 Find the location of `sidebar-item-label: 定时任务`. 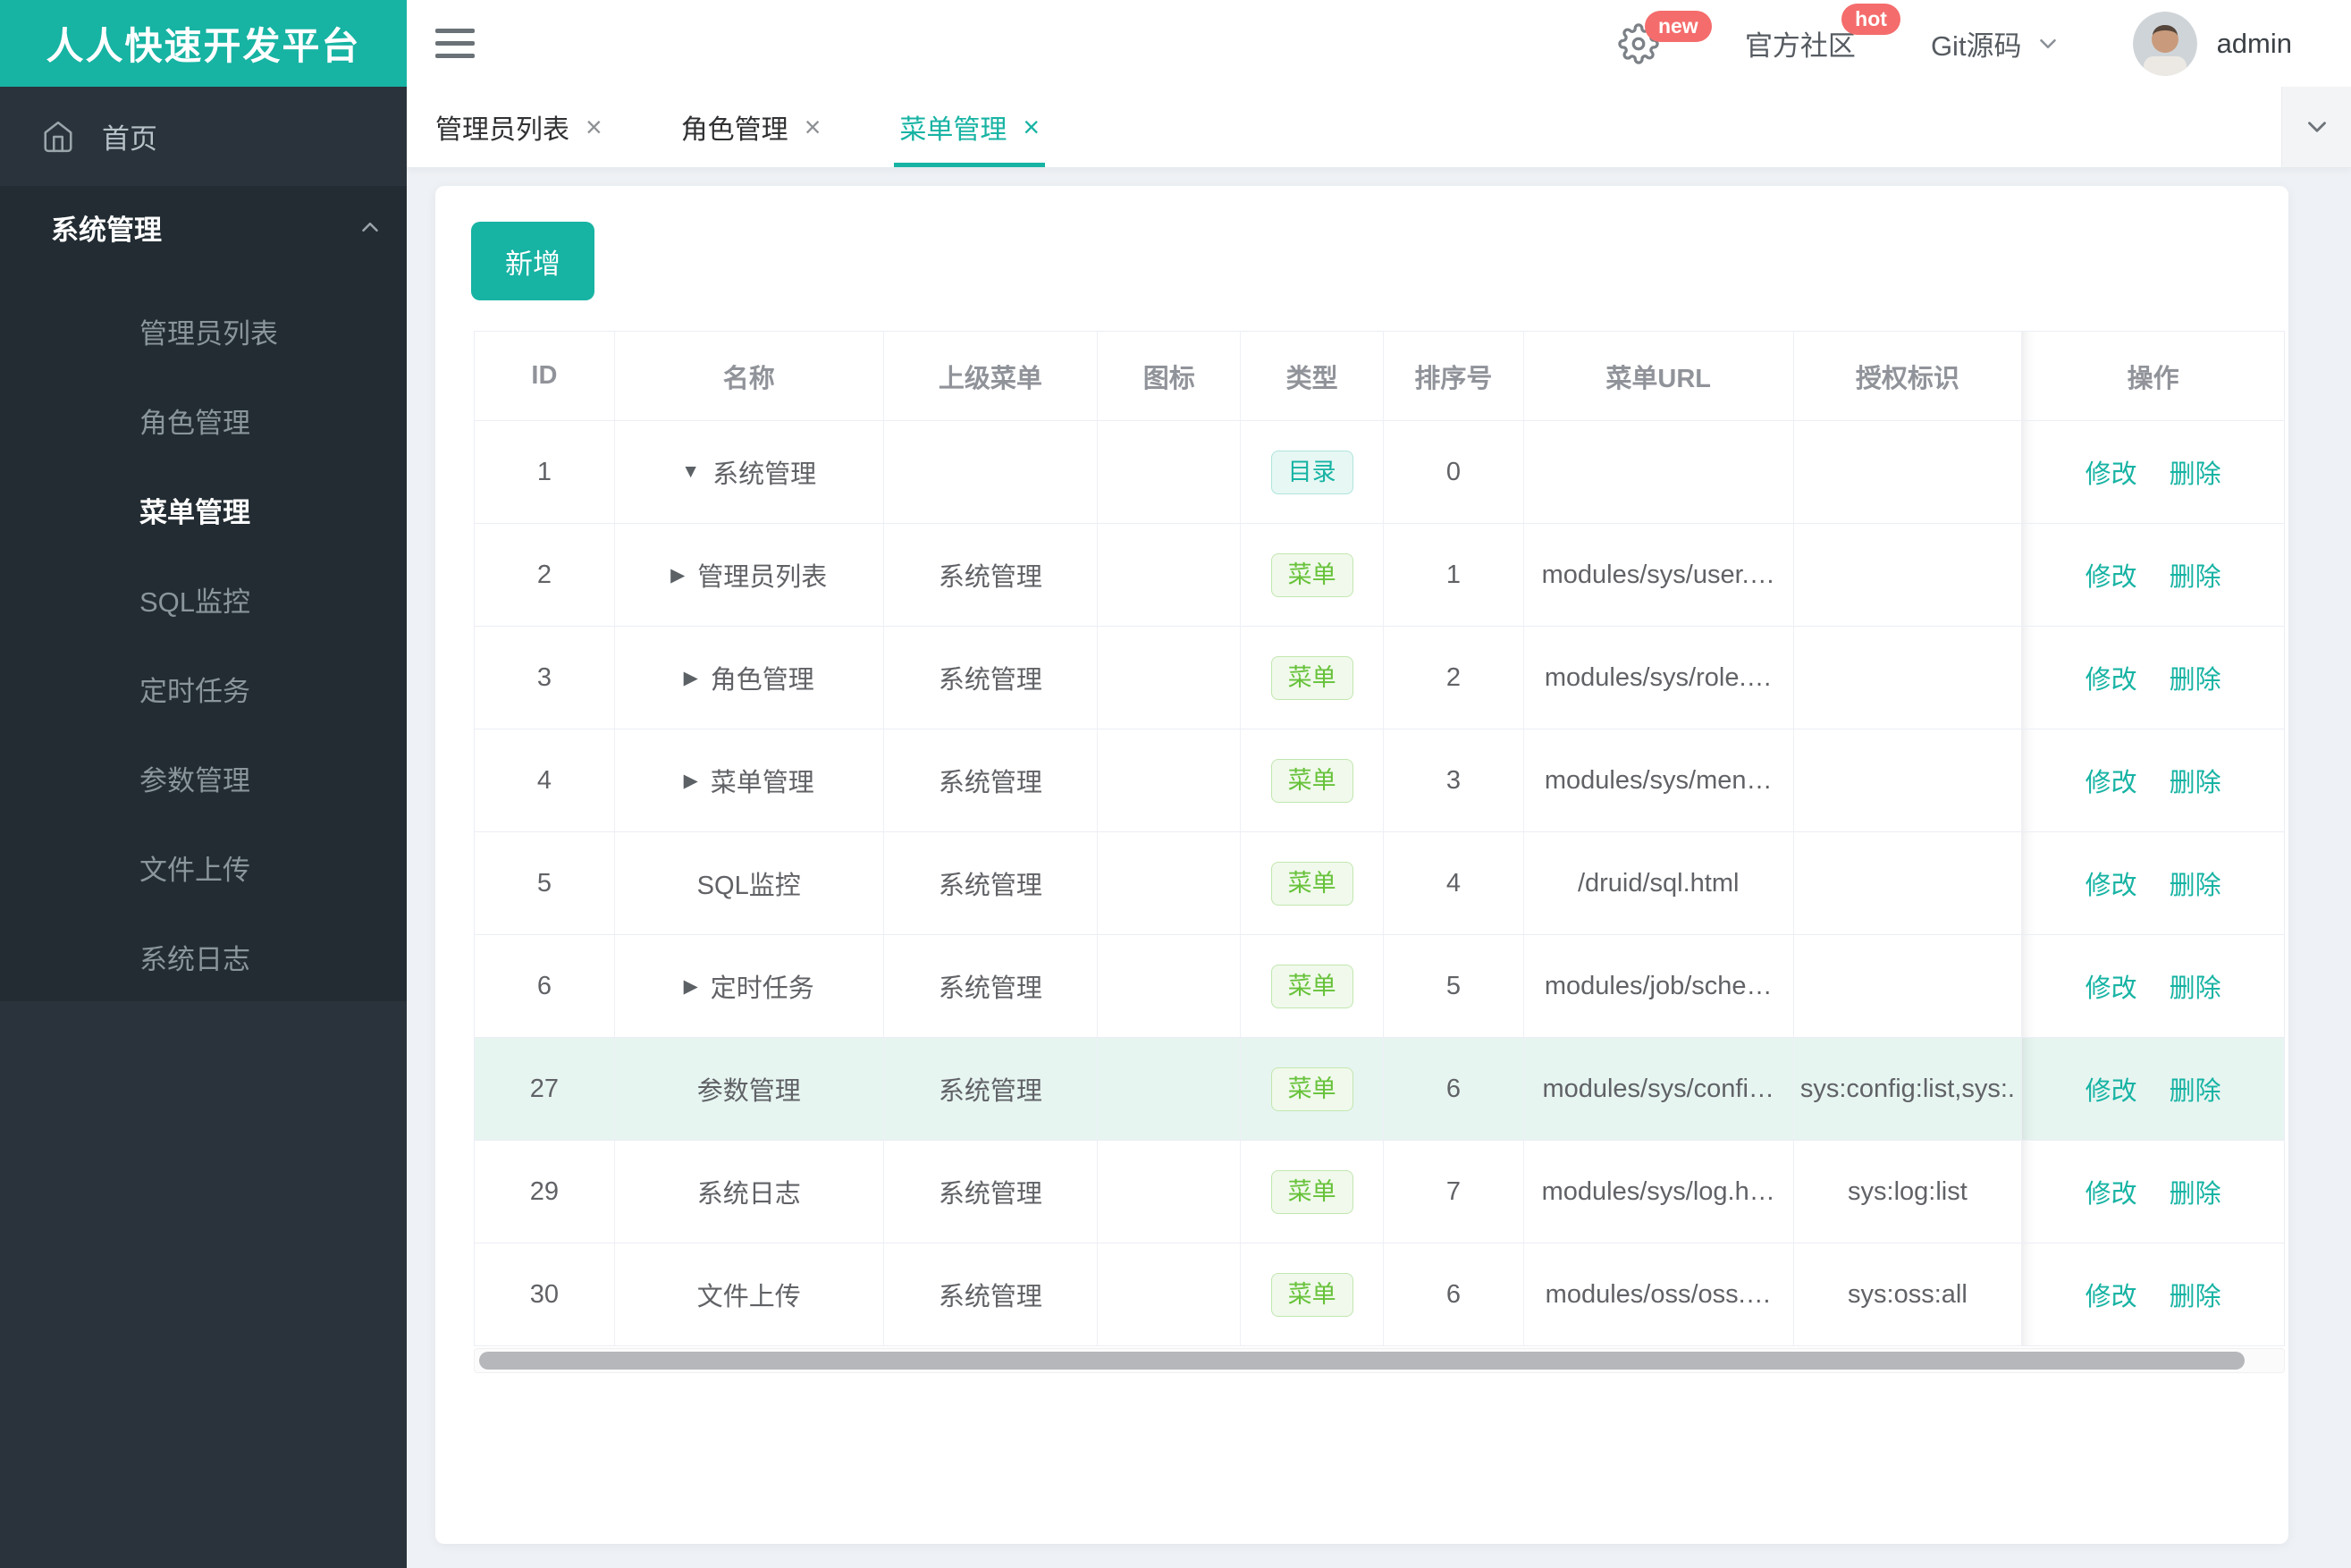

sidebar-item-label: 定时任务 is located at coordinates (194, 691).